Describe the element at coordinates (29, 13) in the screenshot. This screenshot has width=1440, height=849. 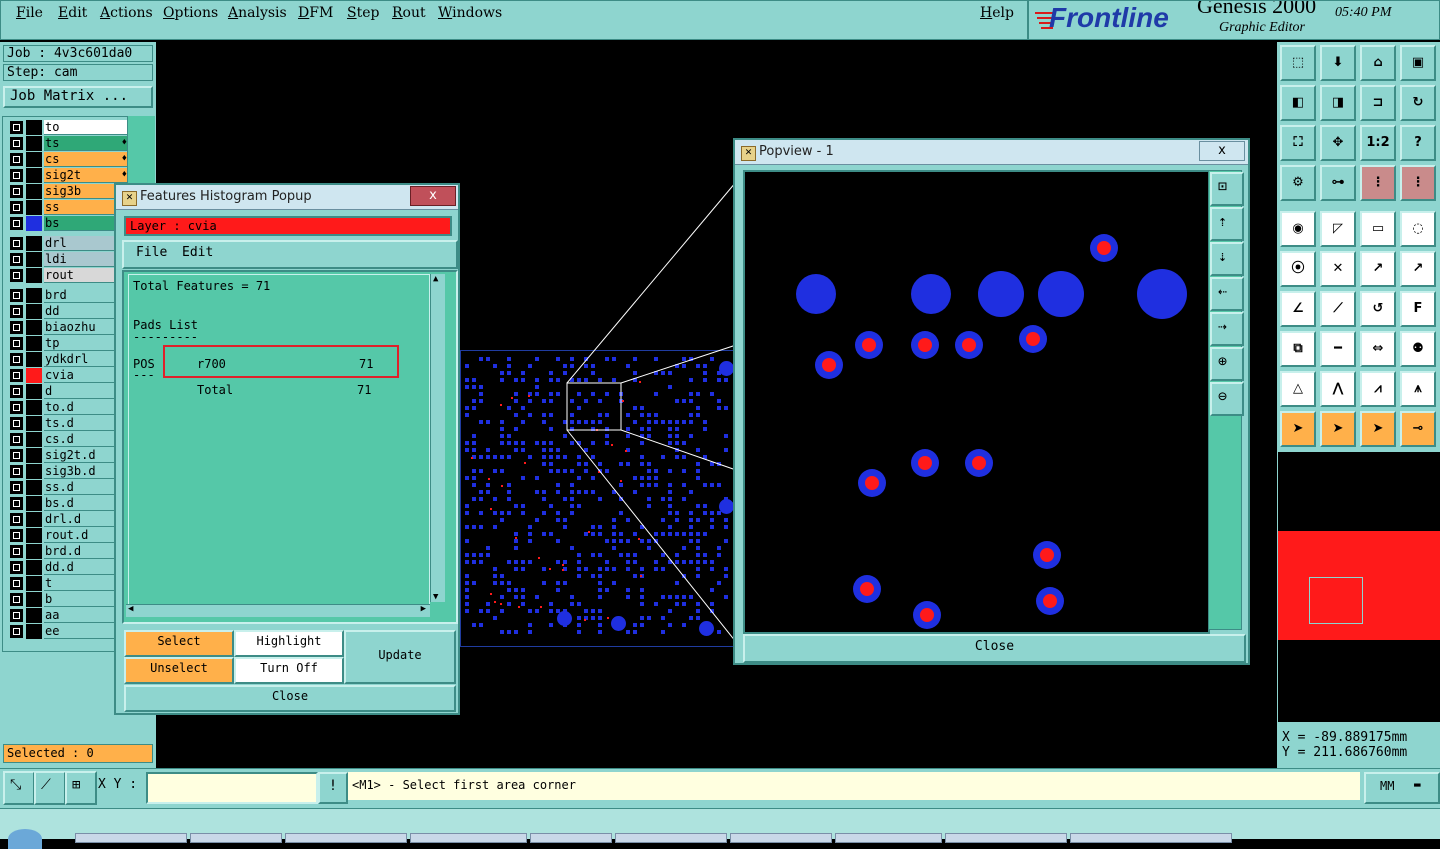
I see `menu-file: File` at that location.